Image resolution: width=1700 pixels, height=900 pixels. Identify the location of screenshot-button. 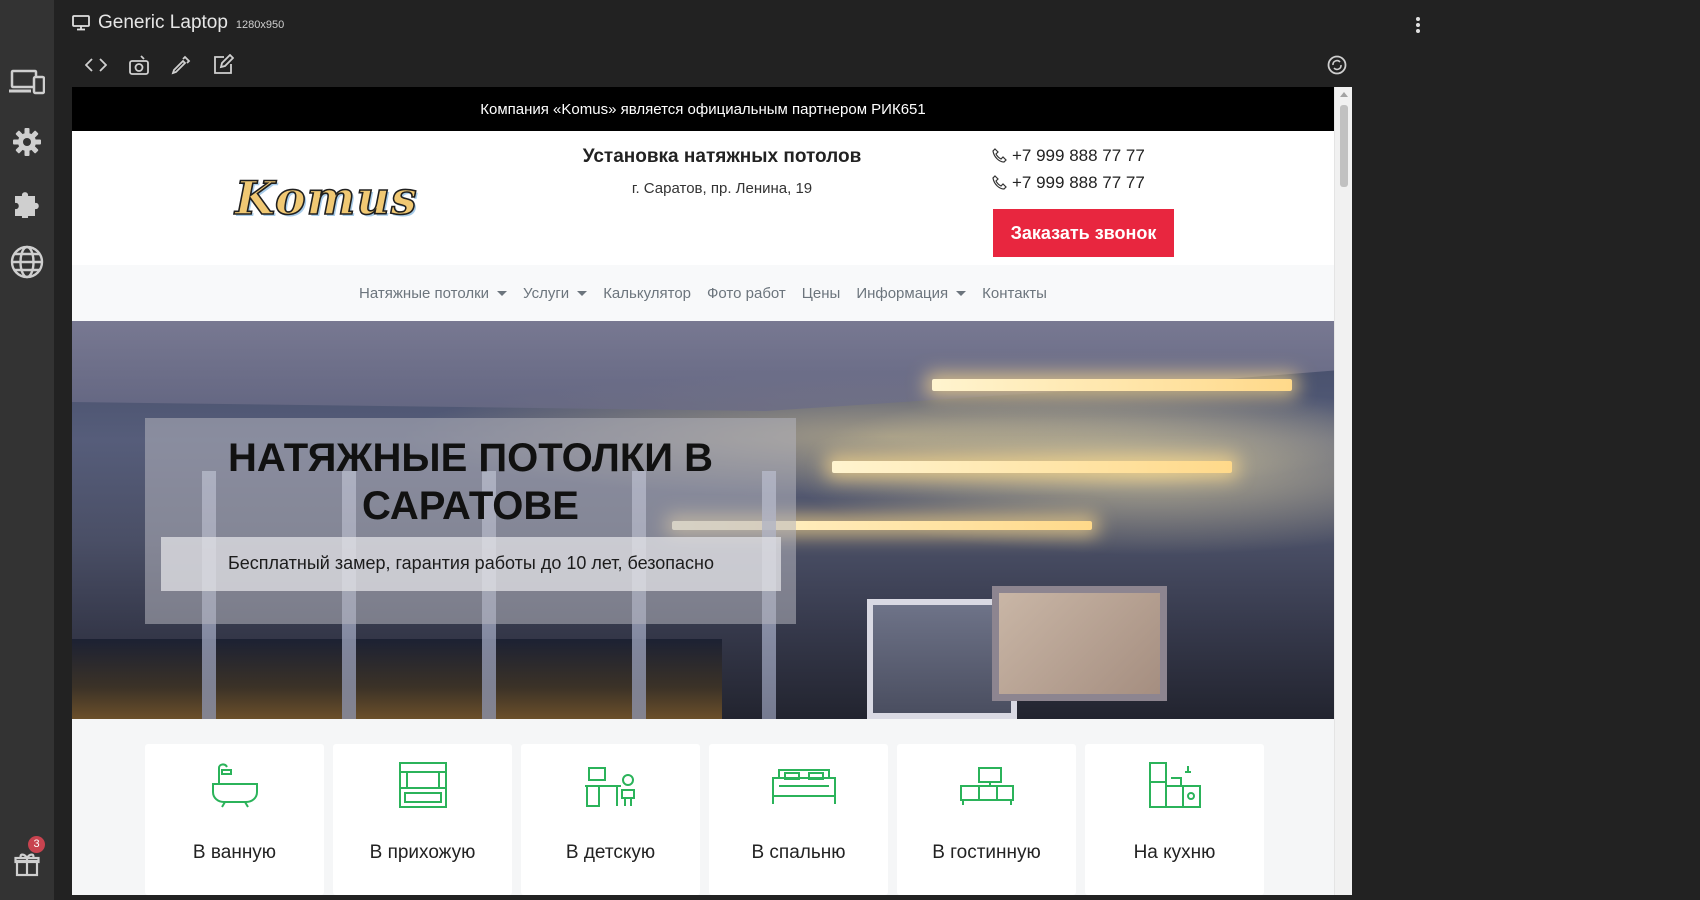
(139, 65).